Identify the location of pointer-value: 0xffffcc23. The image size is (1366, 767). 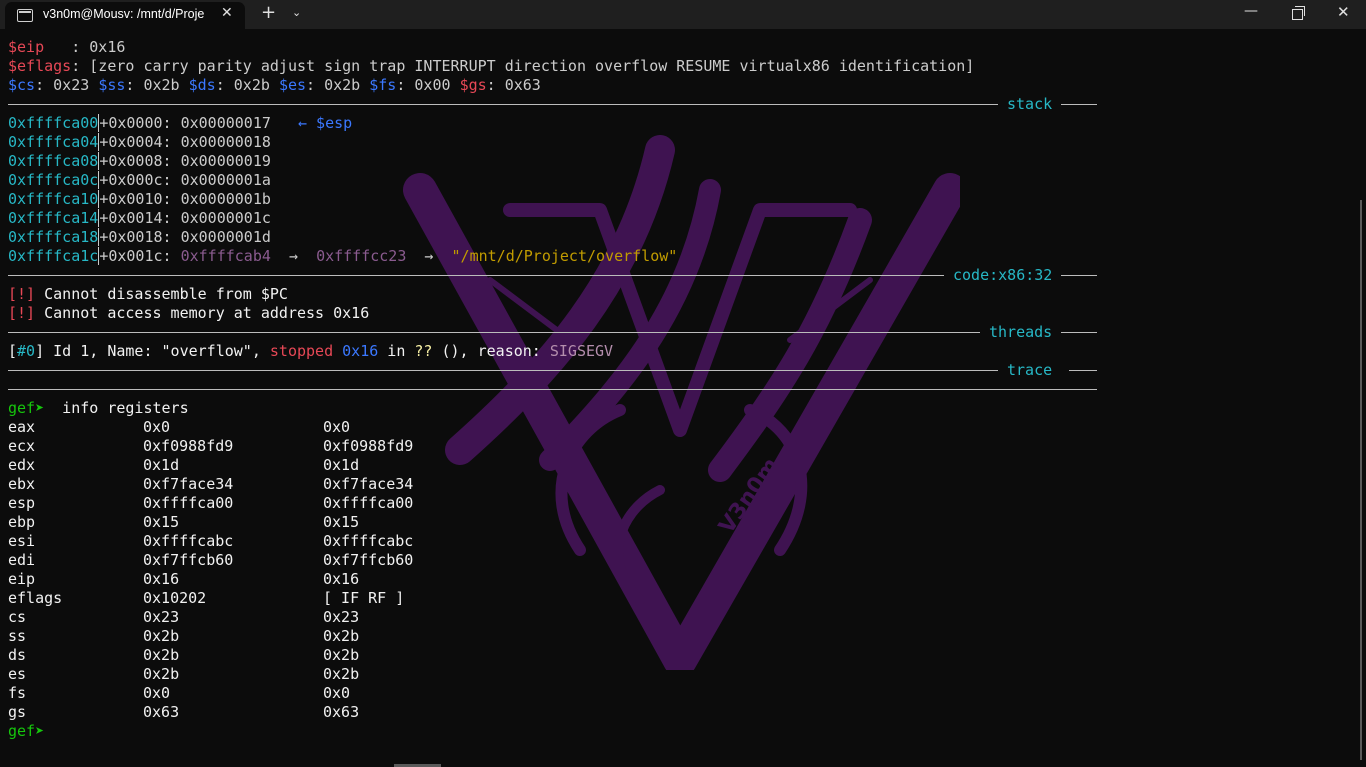
(361, 256).